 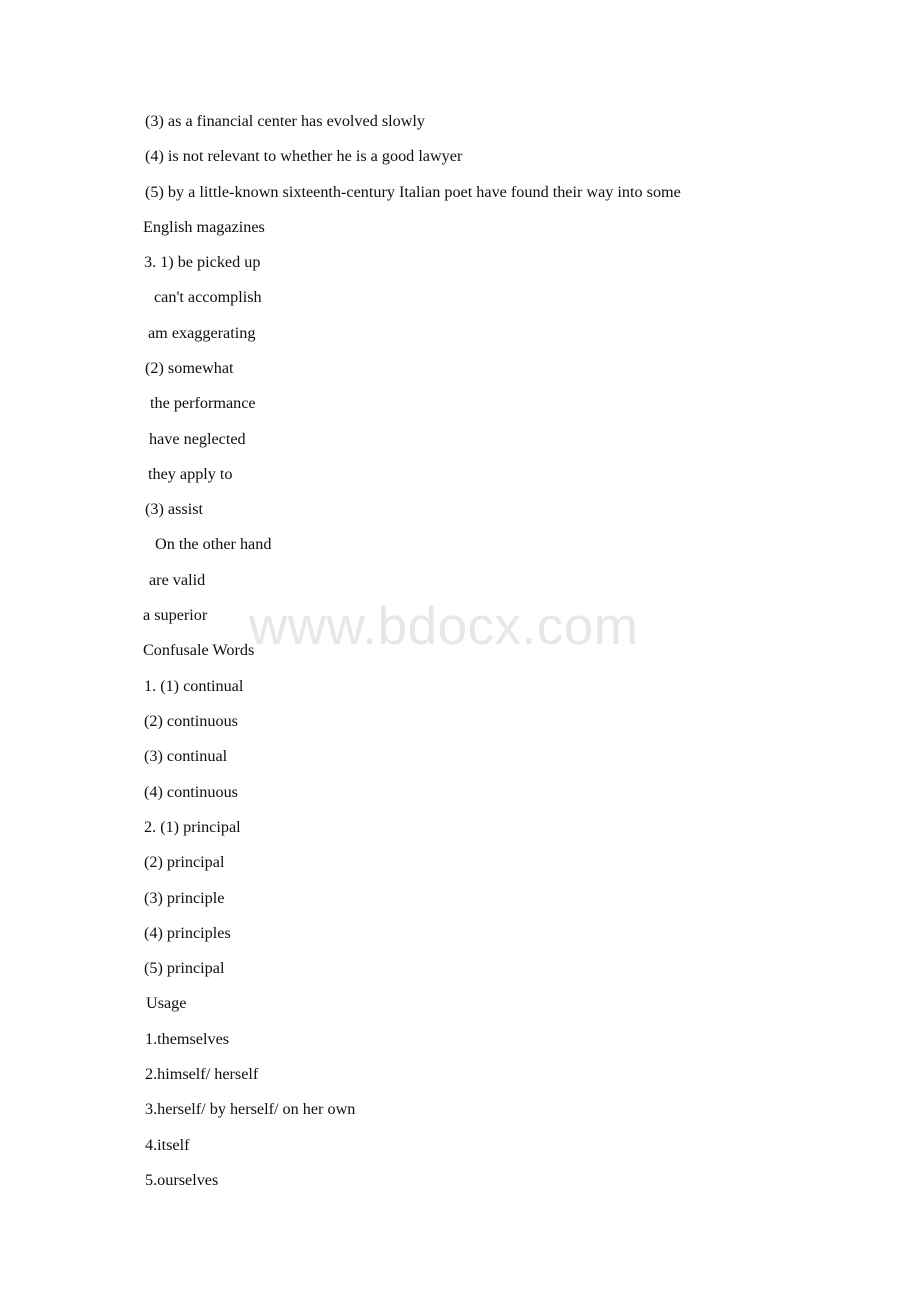 I want to click on text-line: 4.itself, so click(x=167, y=1145).